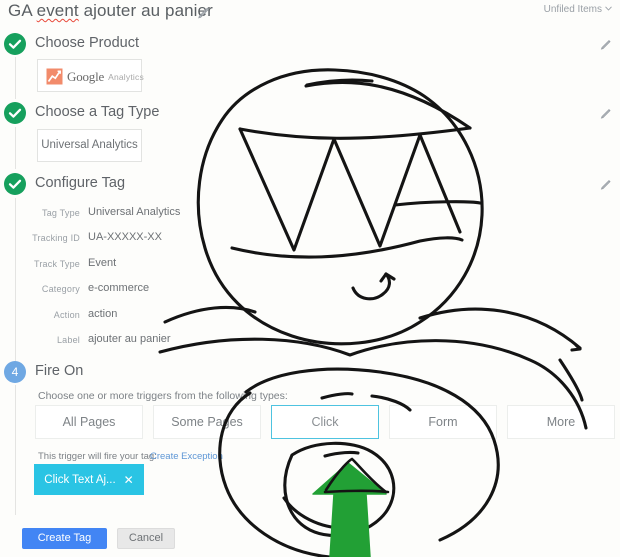 This screenshot has height=557, width=620. Describe the element at coordinates (145, 10) in the screenshot. I see `page-title-suffix: ajouter au panier` at that location.